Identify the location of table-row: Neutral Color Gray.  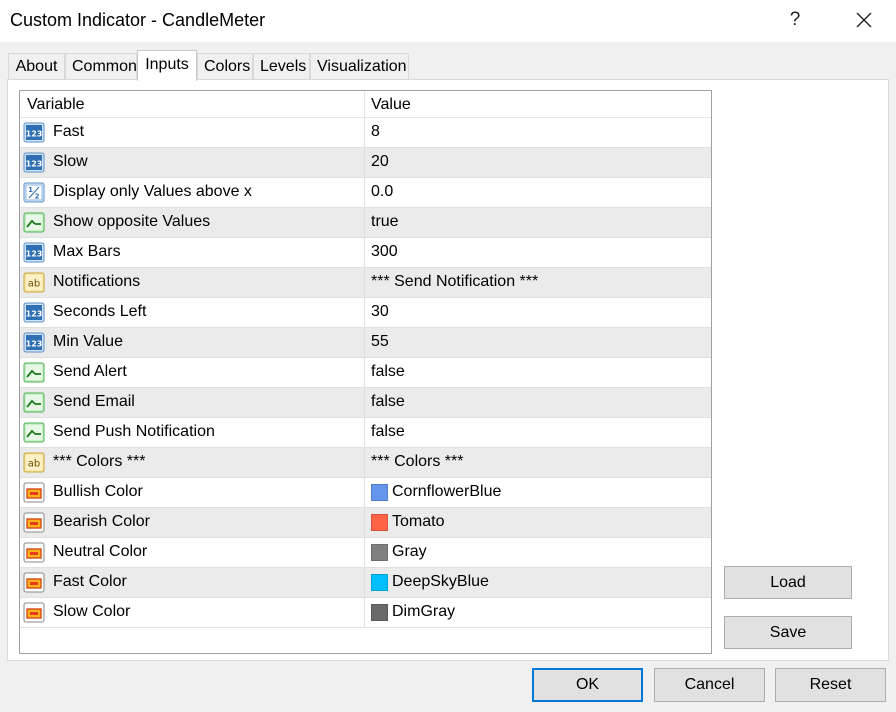
(365, 553).